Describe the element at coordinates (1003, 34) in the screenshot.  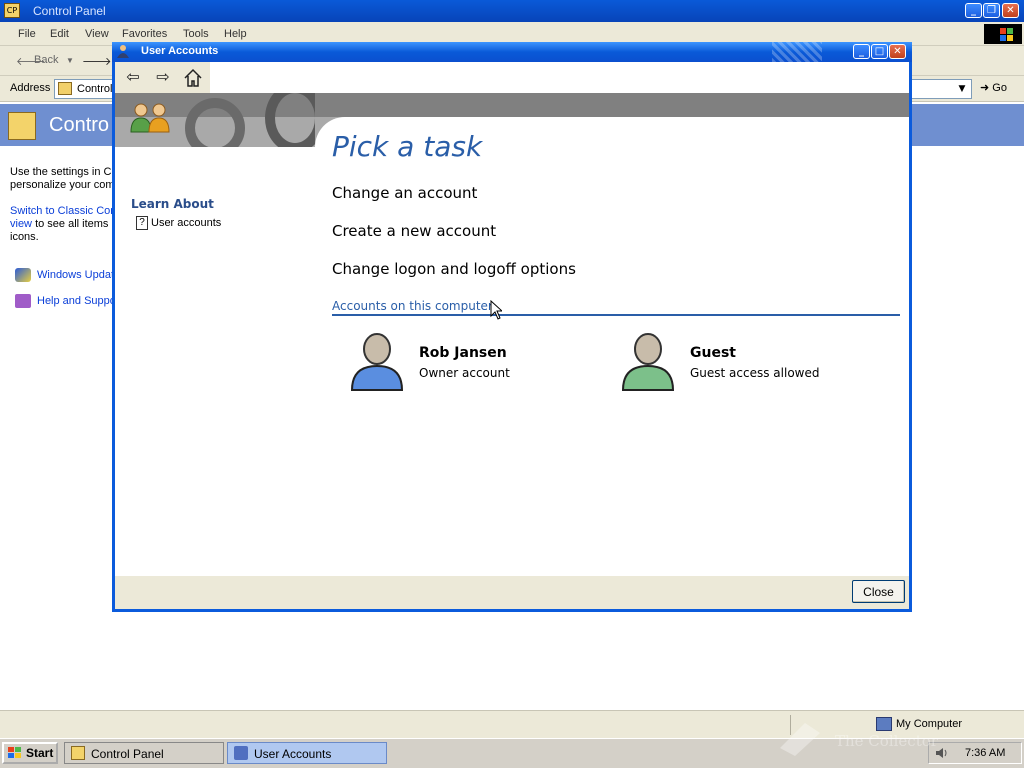
I see `windows-logo-icon` at that location.